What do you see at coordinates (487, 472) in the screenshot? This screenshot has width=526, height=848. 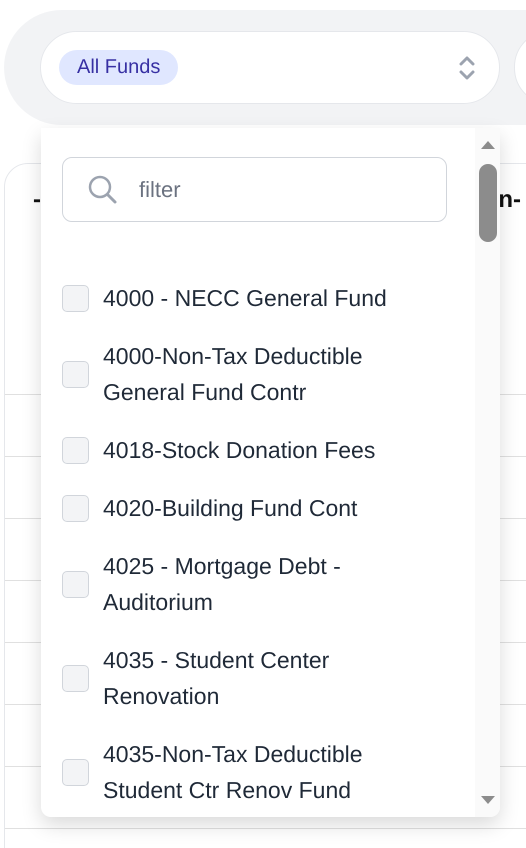 I see `scrollbar` at bounding box center [487, 472].